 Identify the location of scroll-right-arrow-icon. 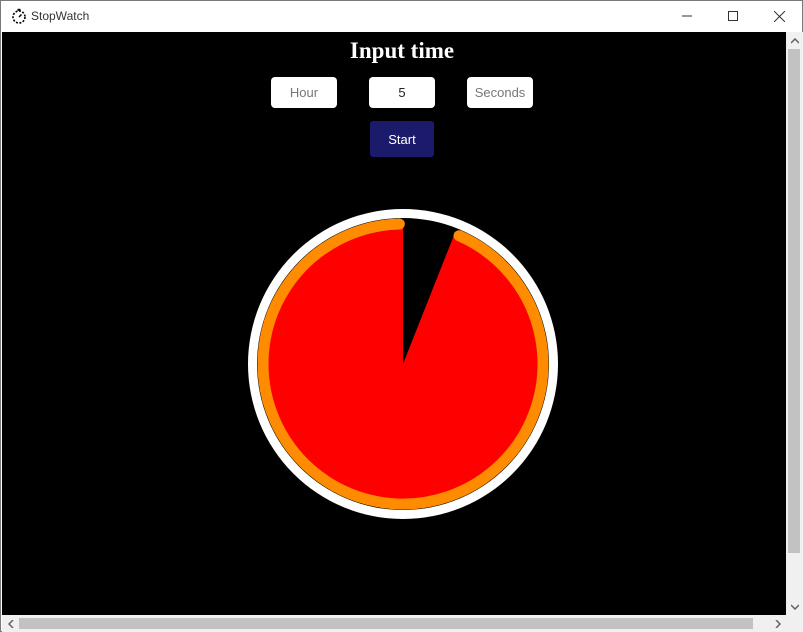
(777, 623).